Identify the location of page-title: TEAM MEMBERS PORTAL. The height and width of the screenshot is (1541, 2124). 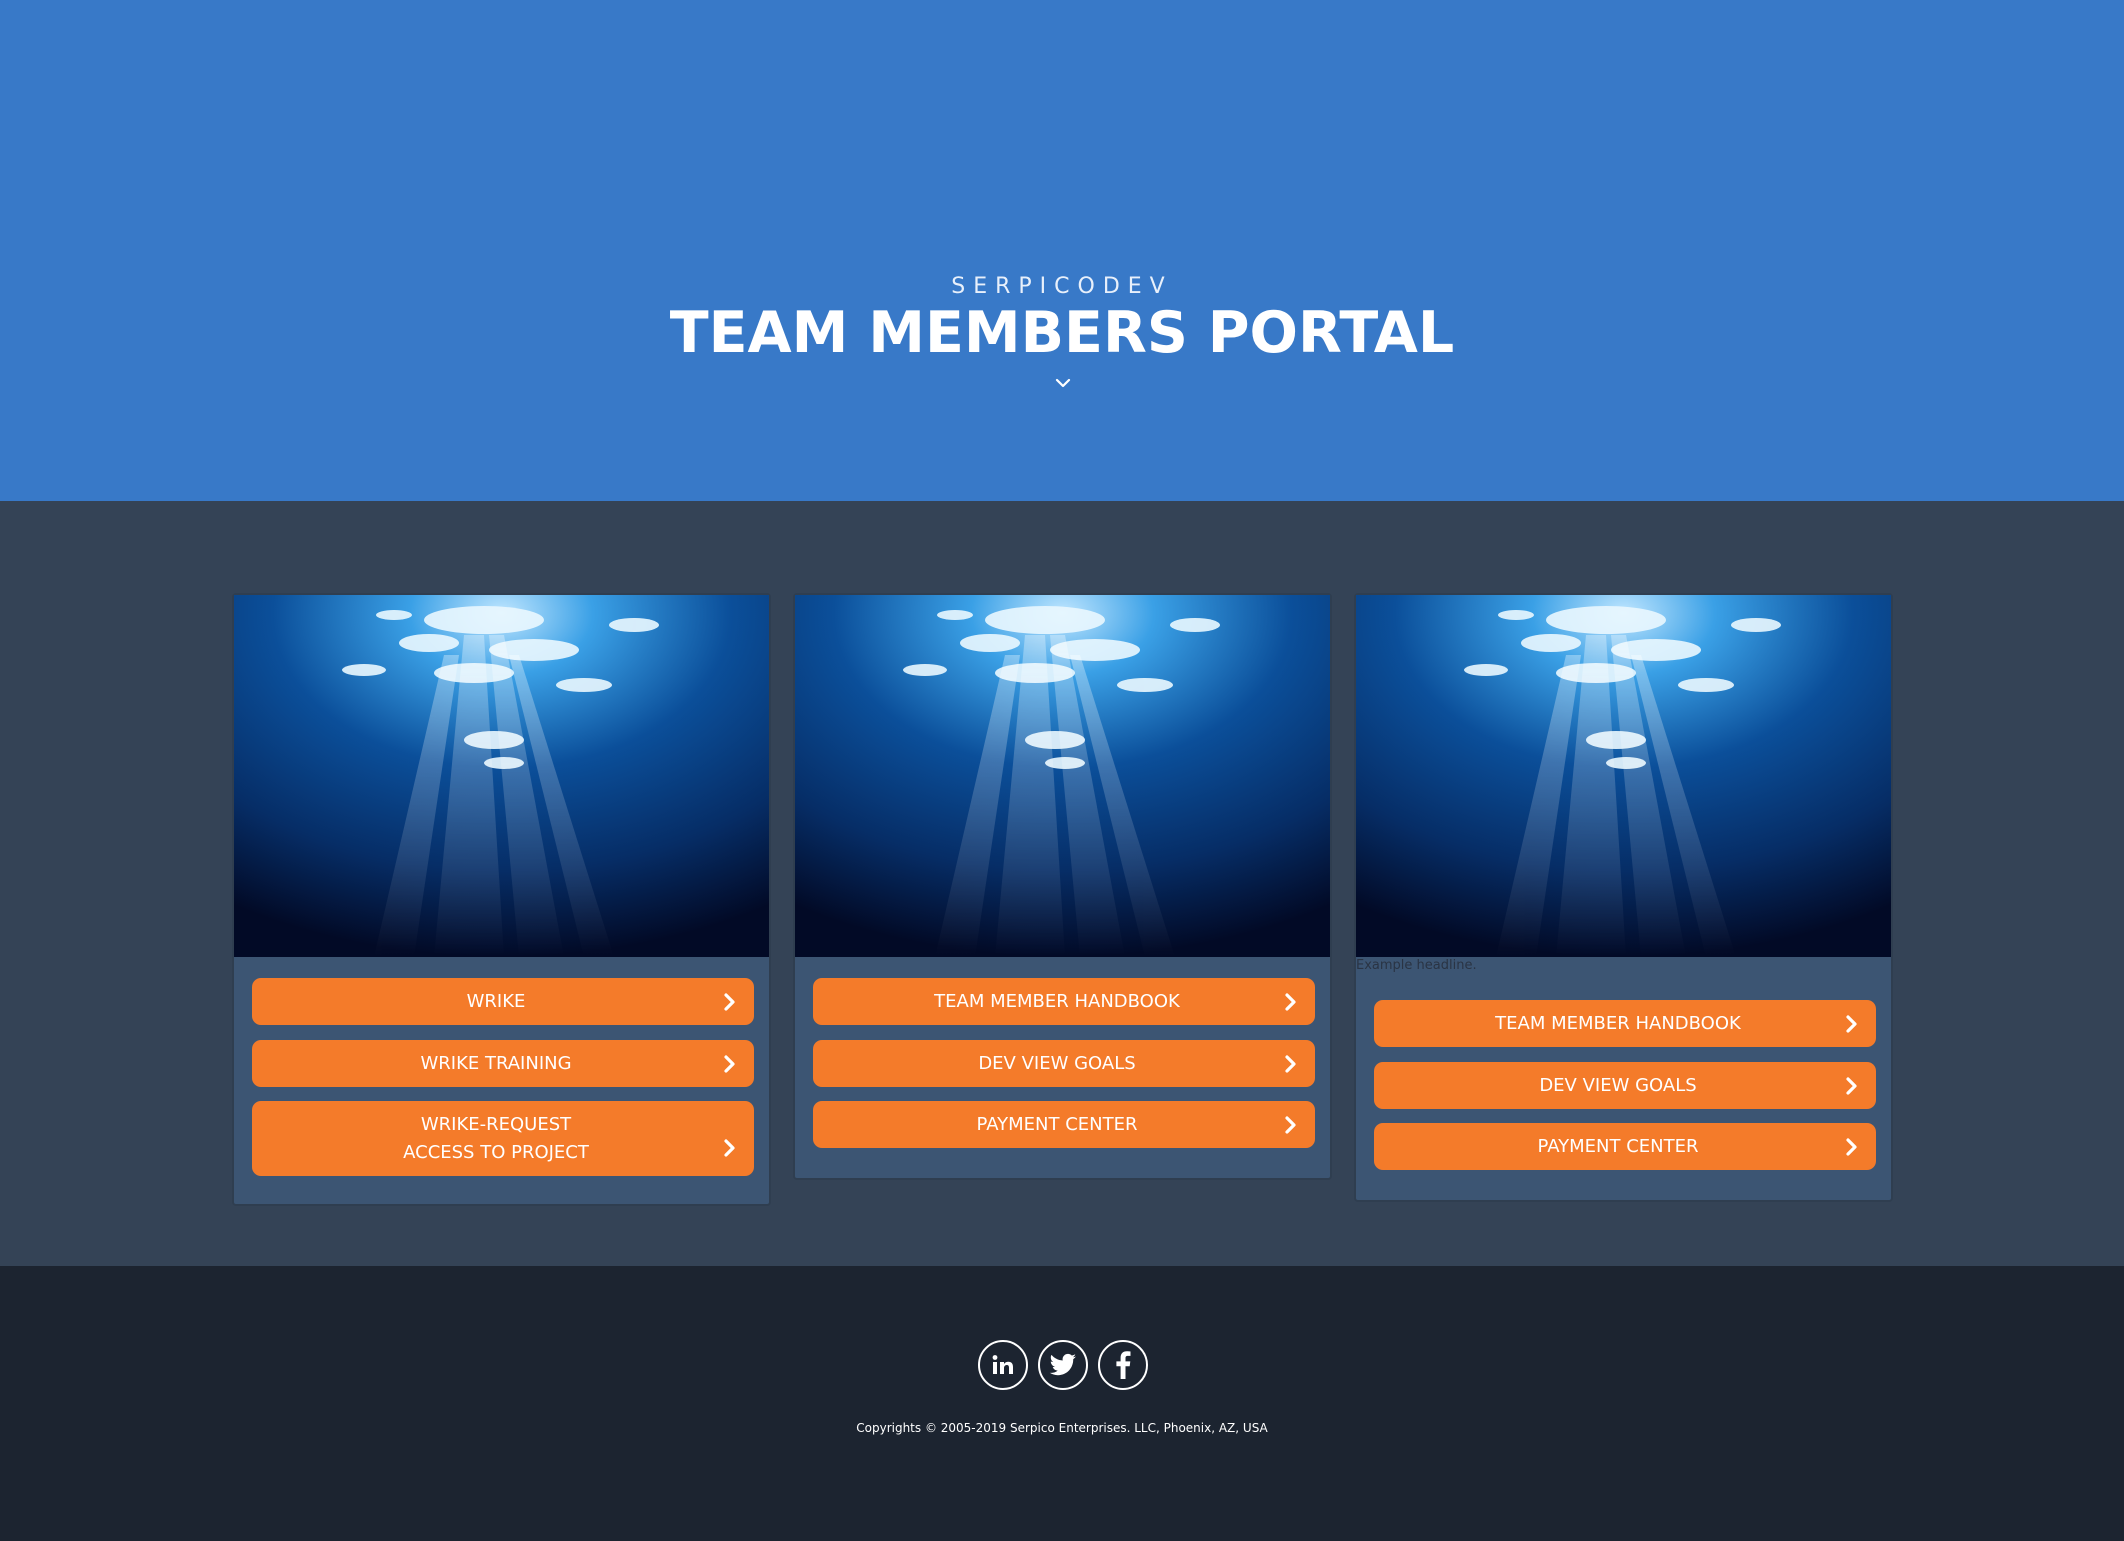
(1062, 333).